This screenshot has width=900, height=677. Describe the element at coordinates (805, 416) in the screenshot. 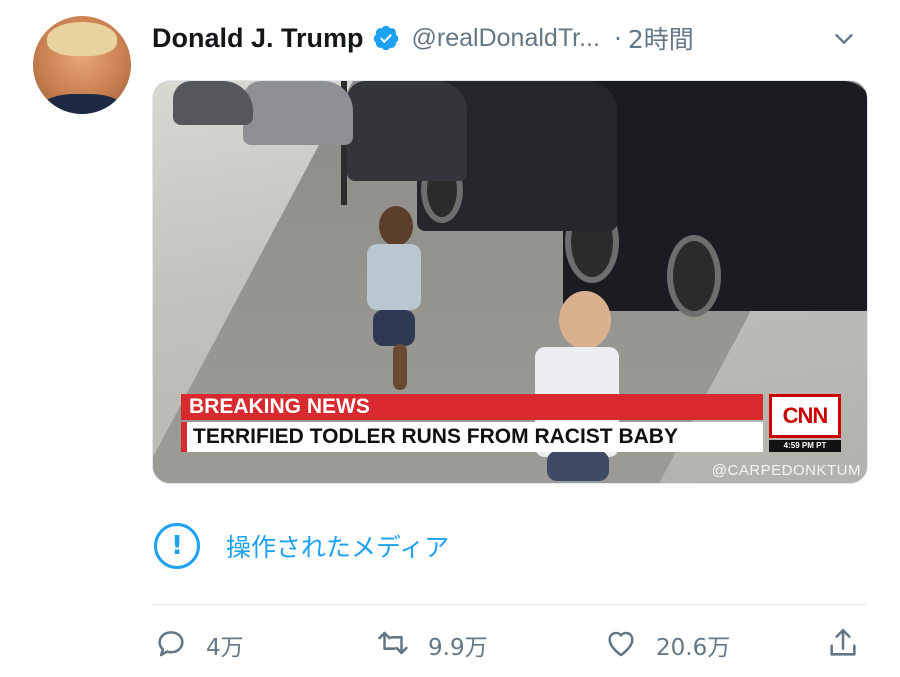

I see `network-logo: CNN` at that location.